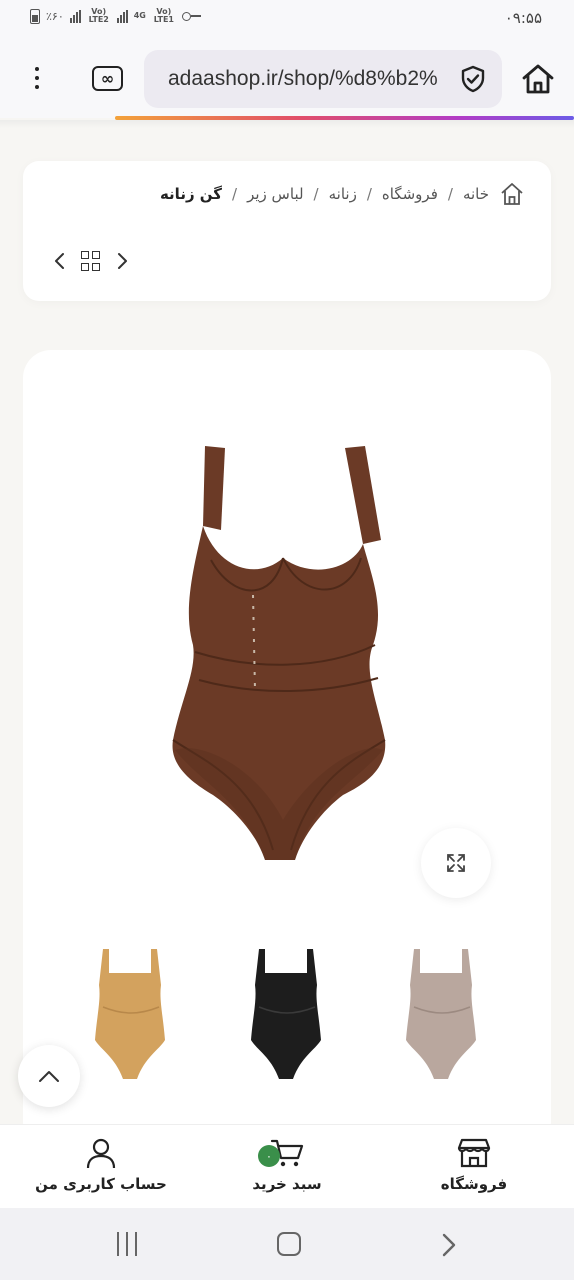 This screenshot has height=1280, width=574. I want to click on breadcrumb-current: گن زنانه, so click(191, 194).